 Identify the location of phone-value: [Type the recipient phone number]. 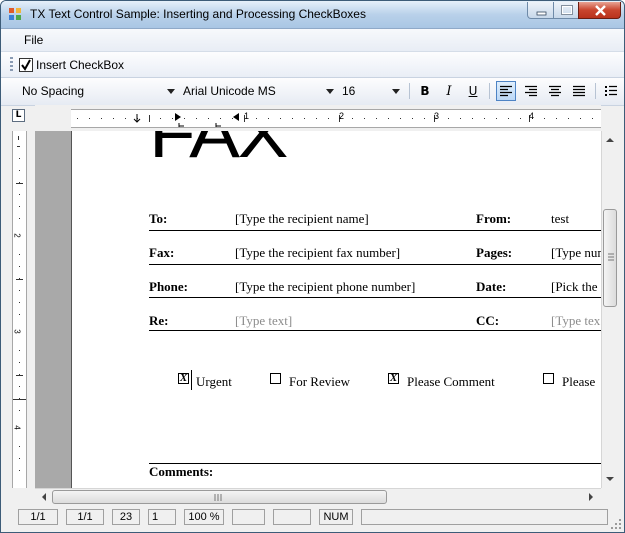
(325, 287).